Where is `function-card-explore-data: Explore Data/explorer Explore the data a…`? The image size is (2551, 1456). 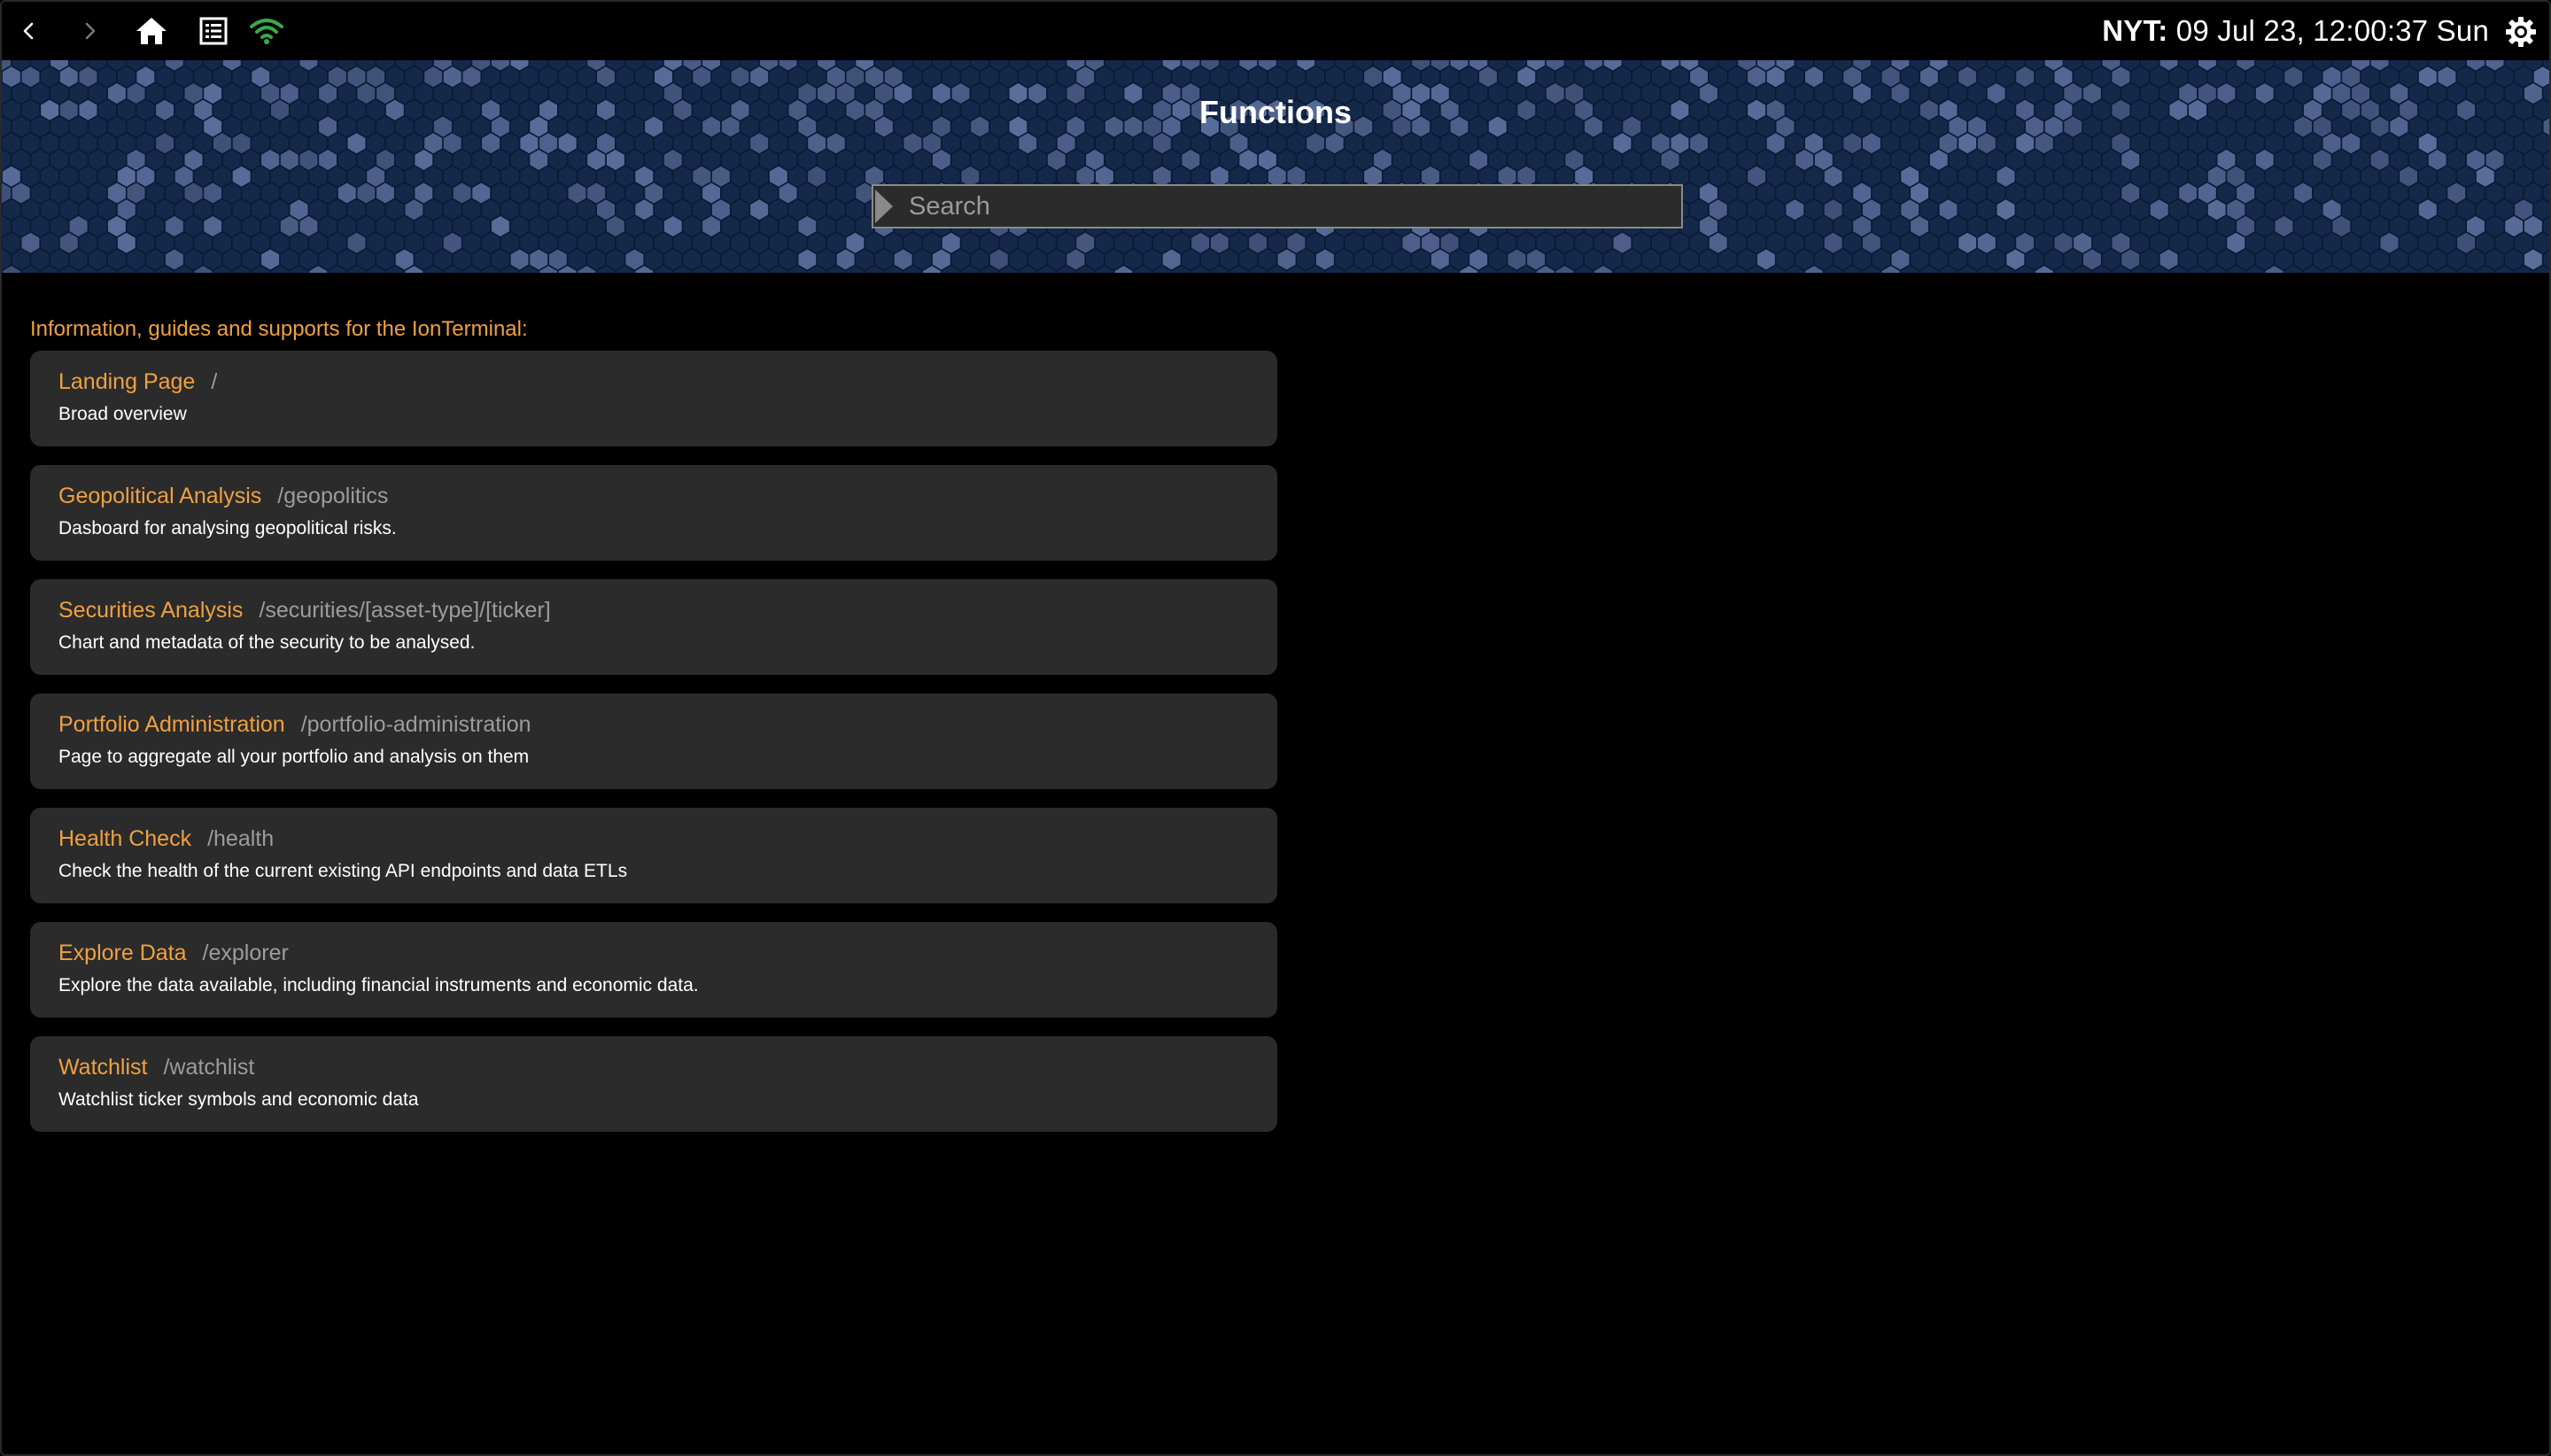
function-card-explore-data: Explore Data/explorer Explore the data a… is located at coordinates (654, 970).